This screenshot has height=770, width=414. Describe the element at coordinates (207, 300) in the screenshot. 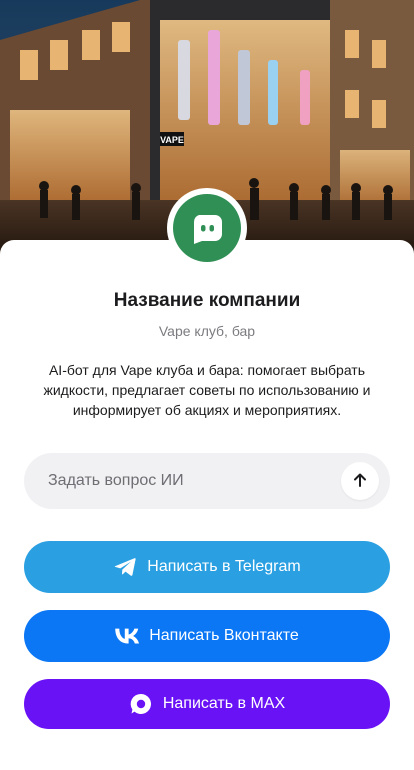

I see `company-name: Название компании` at that location.